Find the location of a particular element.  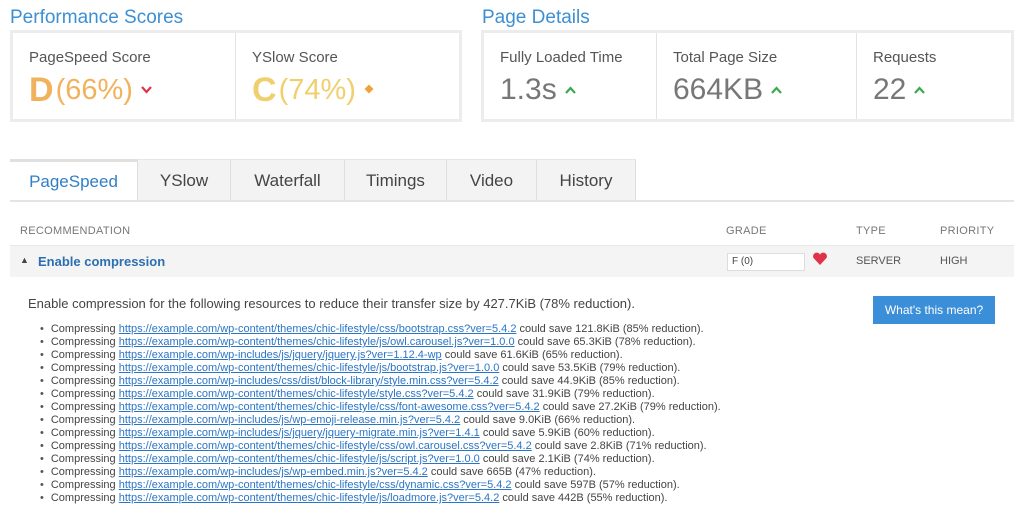

tab-yslow: YSlow is located at coordinates (184, 180).